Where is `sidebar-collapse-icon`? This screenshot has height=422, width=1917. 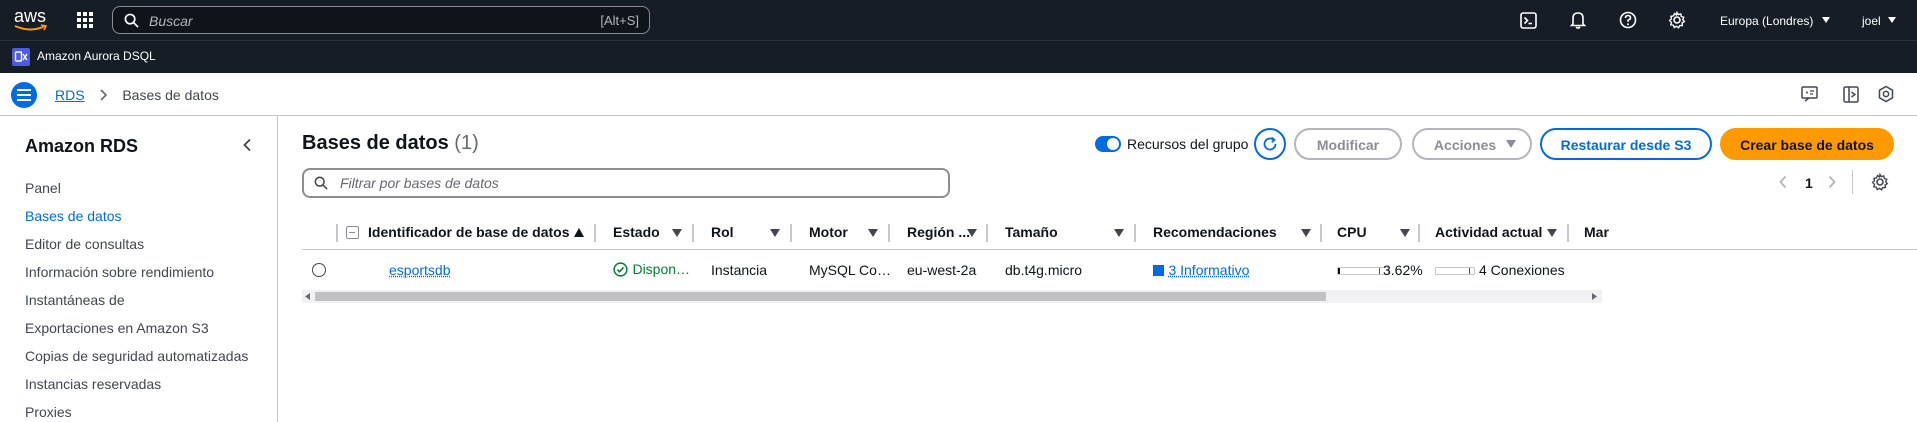
sidebar-collapse-icon is located at coordinates (247, 145).